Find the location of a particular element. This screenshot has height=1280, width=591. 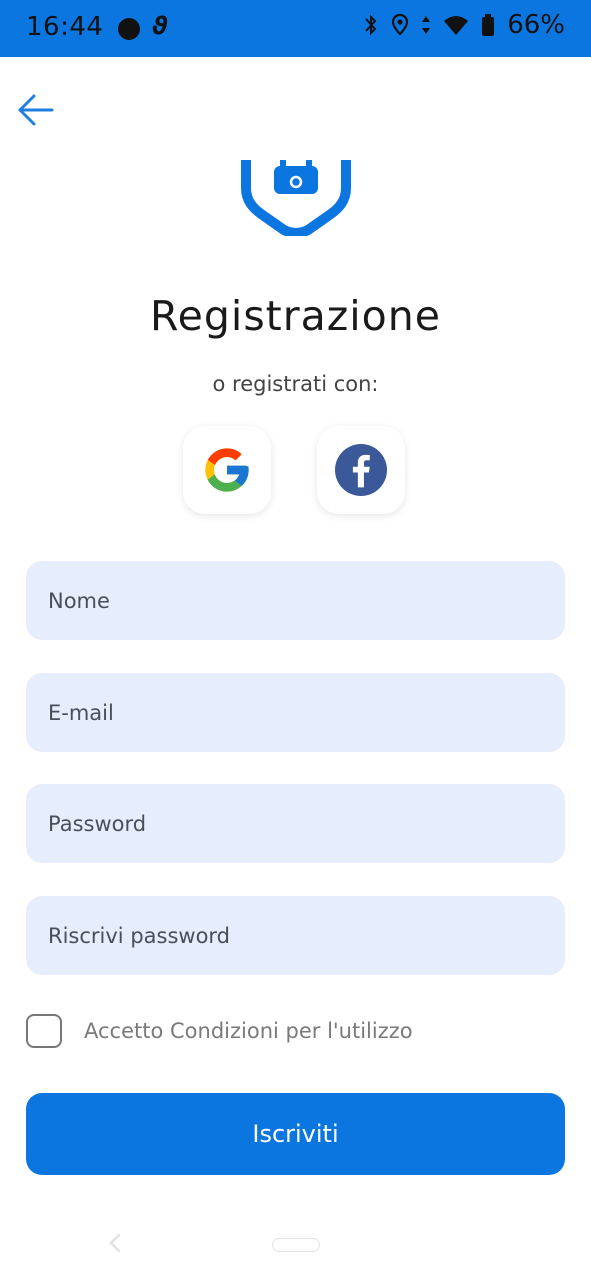

google-login-button is located at coordinates (227, 470).